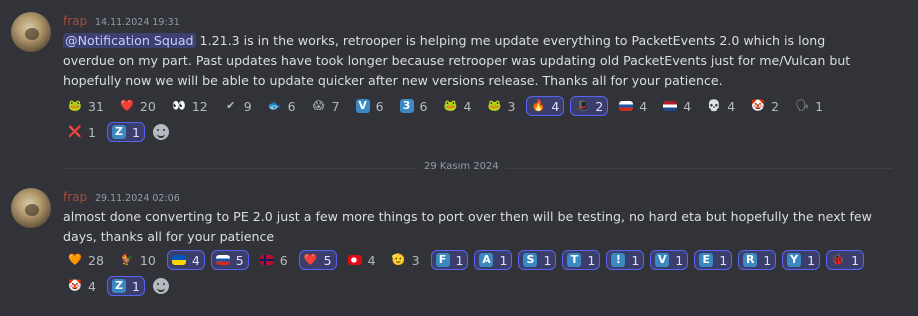  What do you see at coordinates (247, 106) in the screenshot?
I see `reaction-count: 9` at bounding box center [247, 106].